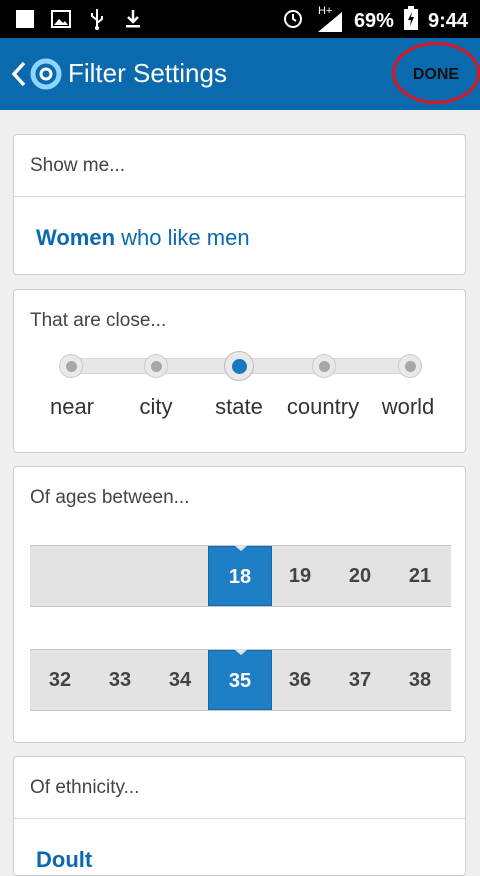  I want to click on battery-percent: 69%, so click(373, 20).